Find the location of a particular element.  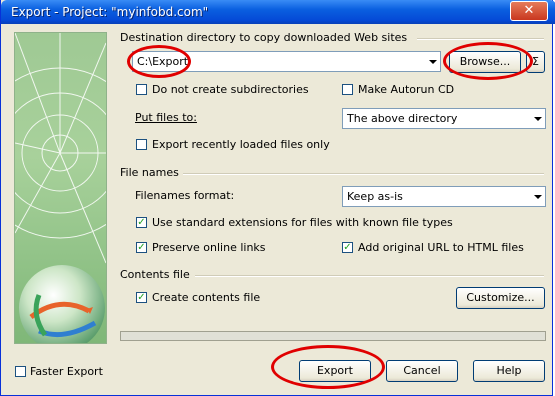

preserve-links-checkbox: ✓ is located at coordinates (141, 247).